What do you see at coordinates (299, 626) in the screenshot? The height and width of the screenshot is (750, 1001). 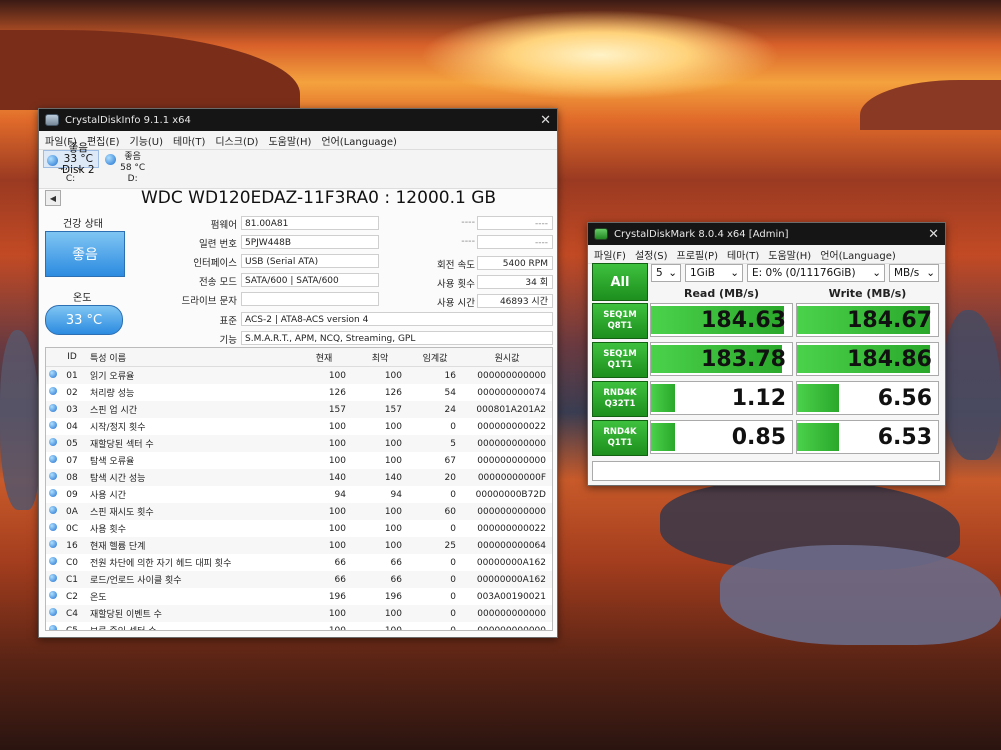 I see `table-row: C5보류 중인 섹터 수1001000000000000000` at bounding box center [299, 626].